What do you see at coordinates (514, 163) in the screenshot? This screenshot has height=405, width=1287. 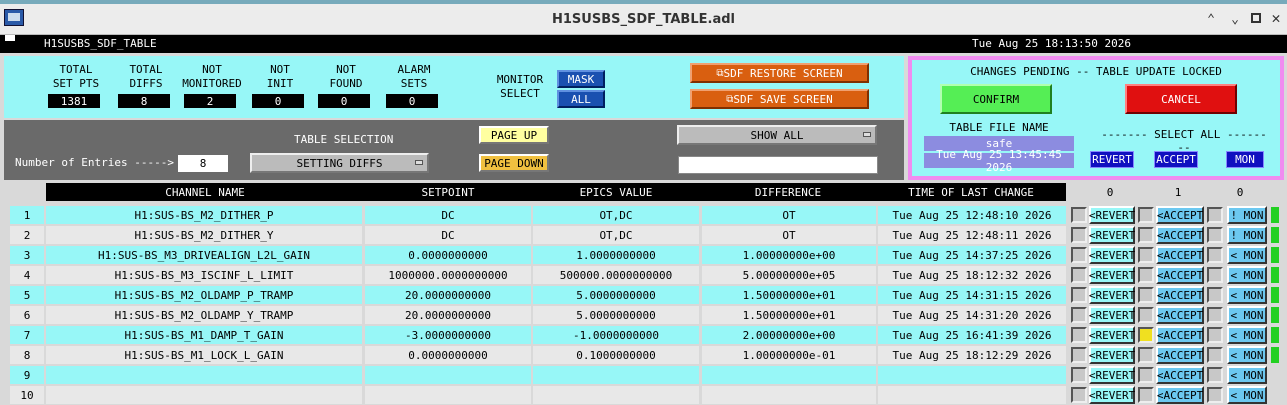 I see `page-down-button: PAGE DOWN` at bounding box center [514, 163].